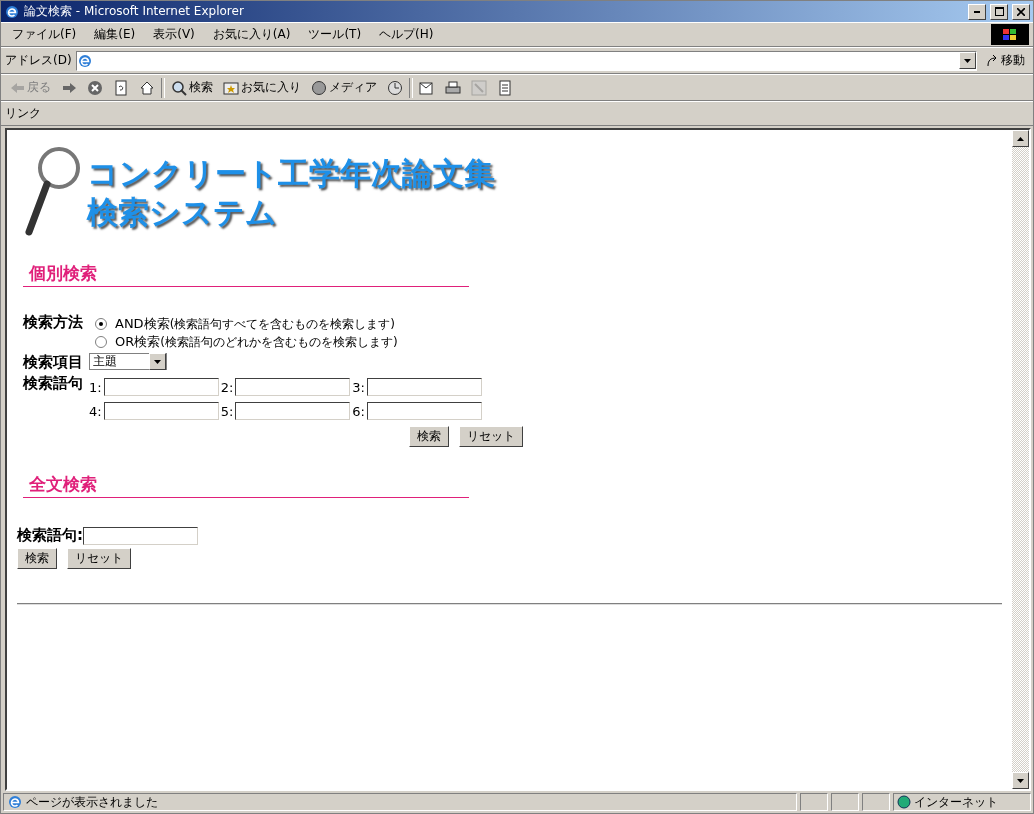  What do you see at coordinates (358, 411) in the screenshot?
I see `term-number: 6:` at bounding box center [358, 411].